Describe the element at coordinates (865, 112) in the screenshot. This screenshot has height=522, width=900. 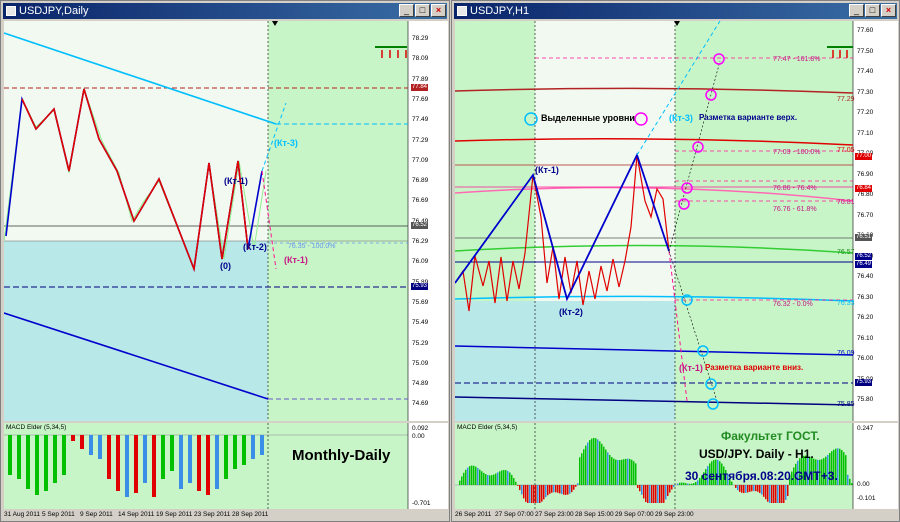
I see `price-axis-label: 77.20` at that location.